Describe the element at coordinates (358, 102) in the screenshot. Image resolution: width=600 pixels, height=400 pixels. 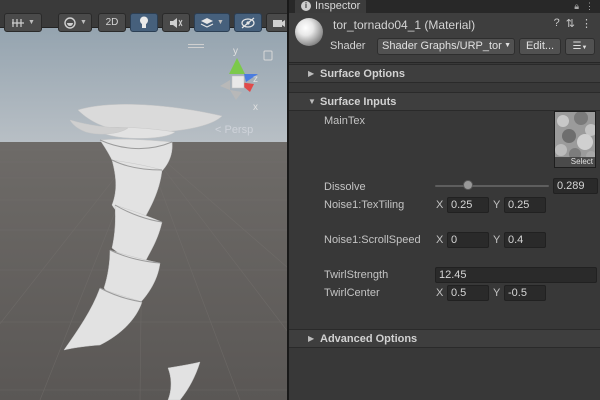
I see `section-title: Surface Inputs` at that location.